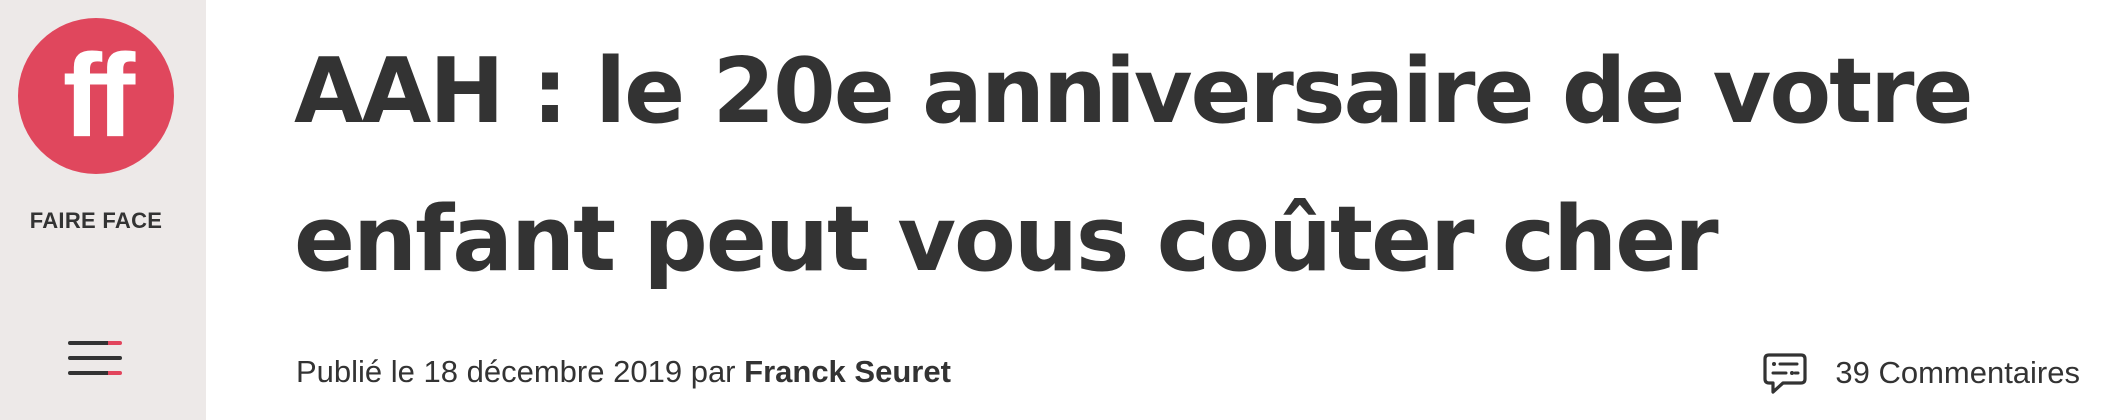 The height and width of the screenshot is (420, 2106). What do you see at coordinates (1957, 372) in the screenshot?
I see `comments-count: 39 Commentaires` at bounding box center [1957, 372].